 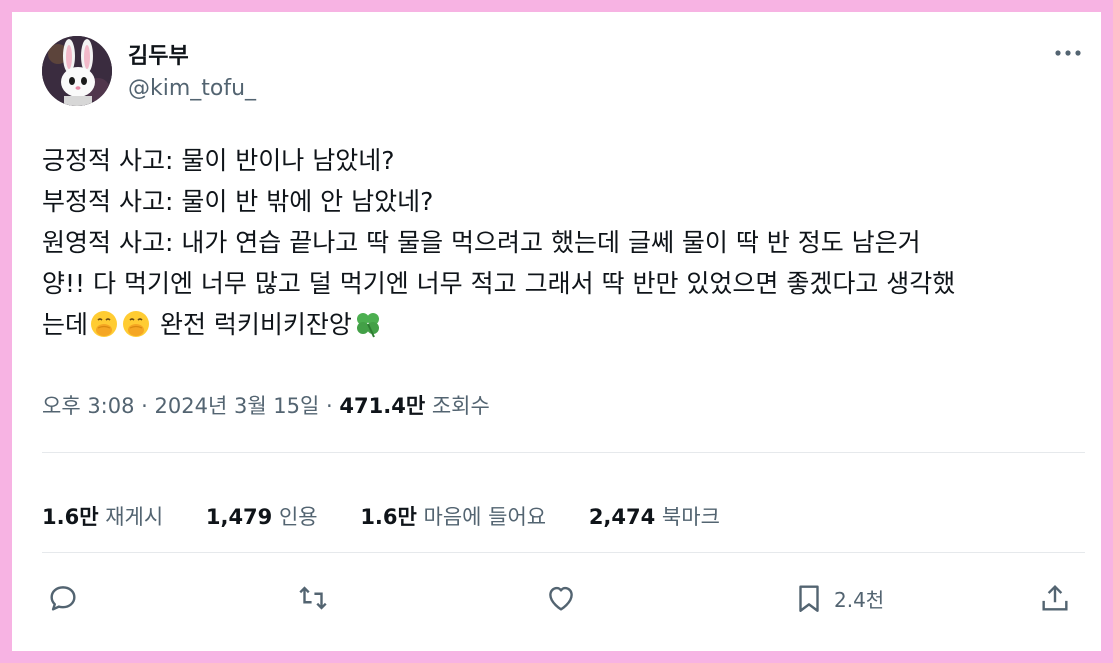 I want to click on bookmark-count: 2.4천, so click(x=859, y=599).